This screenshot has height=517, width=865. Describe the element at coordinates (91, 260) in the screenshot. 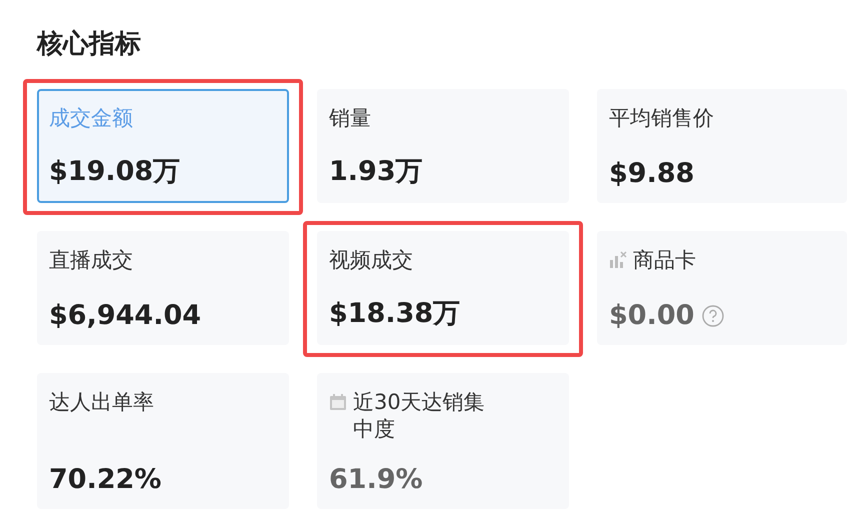

I see `metric-label: 直播成交` at that location.